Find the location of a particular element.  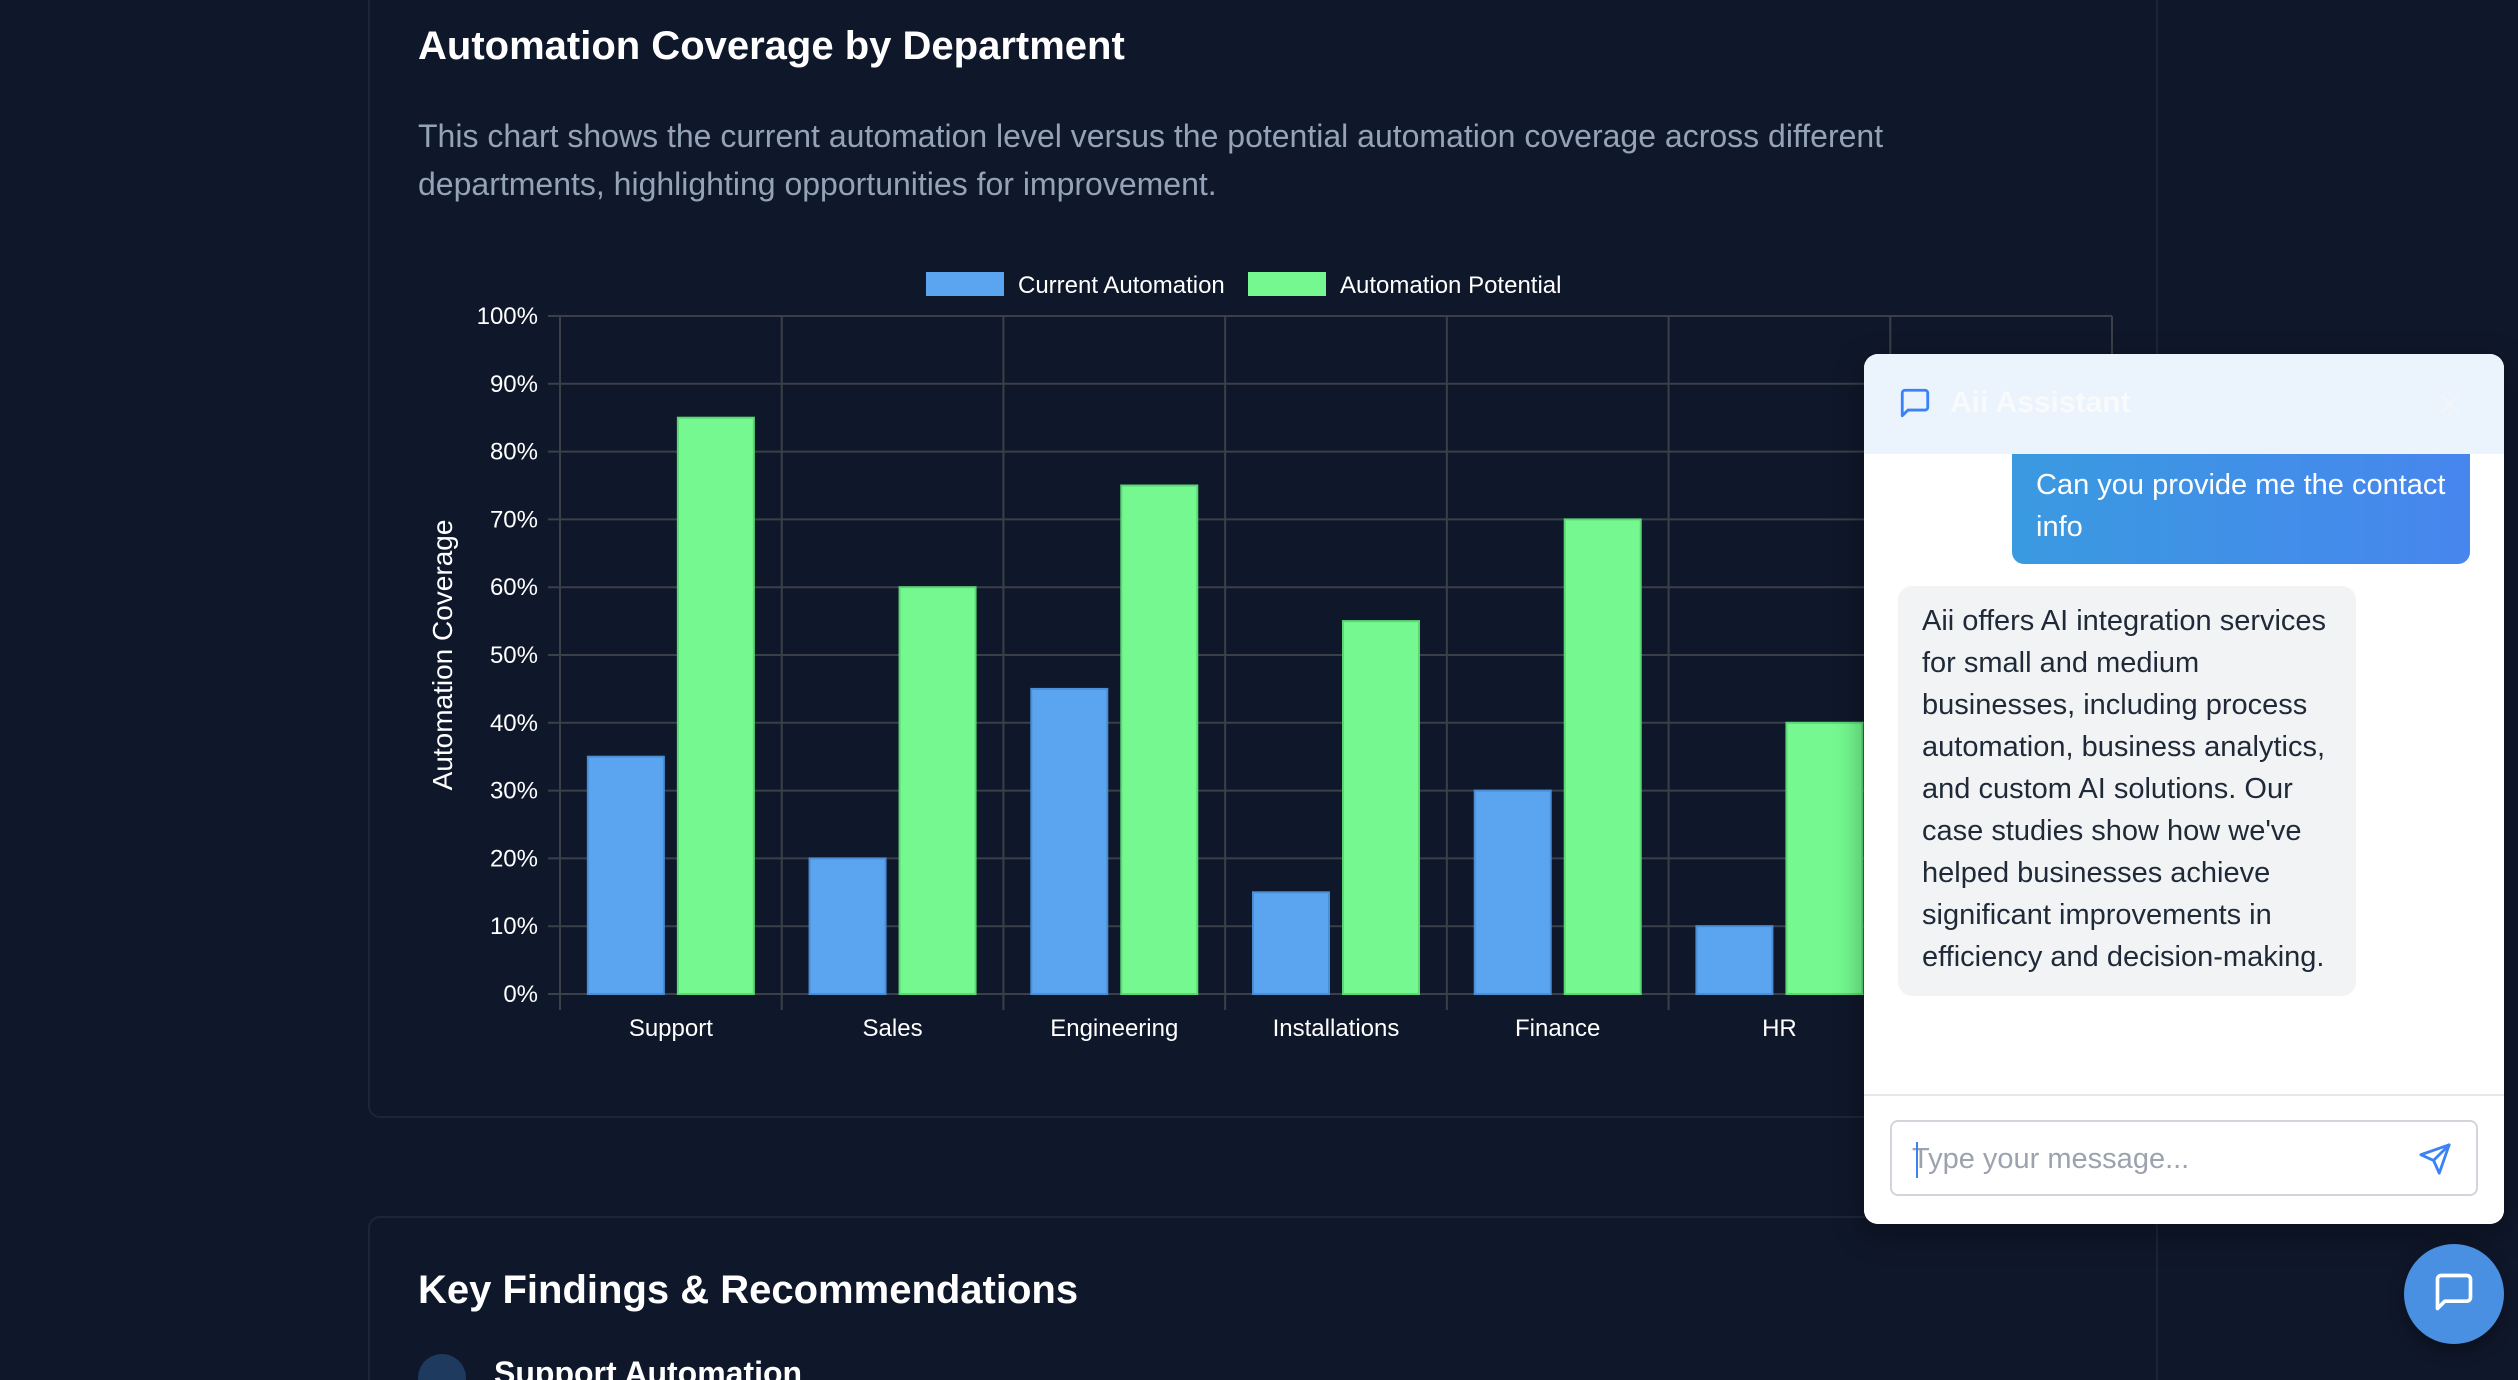

y-tick-label: 50% is located at coordinates (514, 655).